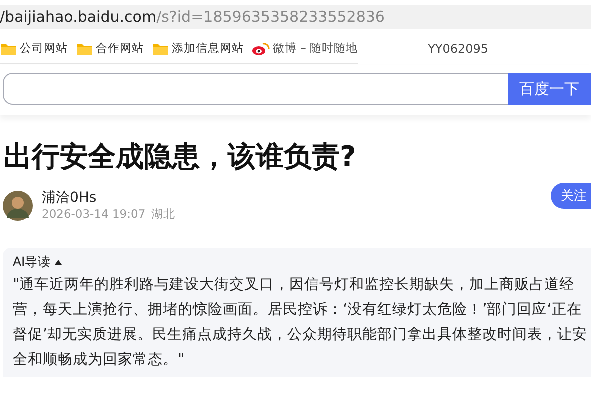 The image size is (591, 412). I want to click on bookmark: 合作网站, so click(110, 48).